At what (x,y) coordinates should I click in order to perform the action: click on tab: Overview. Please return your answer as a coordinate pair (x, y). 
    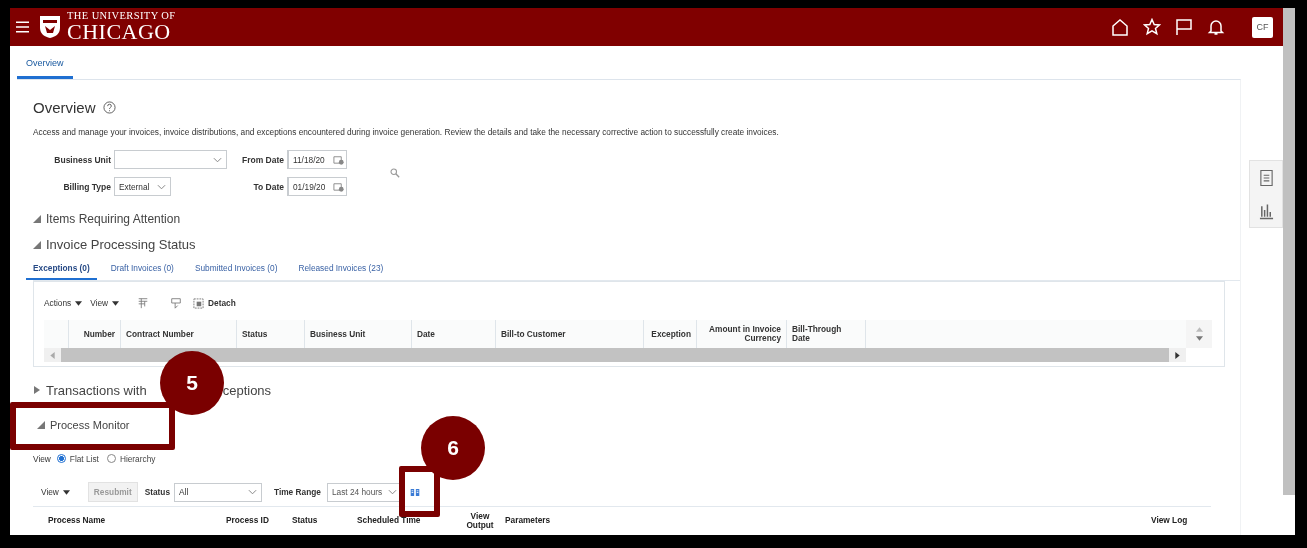
    Looking at the image, I should click on (45, 62).